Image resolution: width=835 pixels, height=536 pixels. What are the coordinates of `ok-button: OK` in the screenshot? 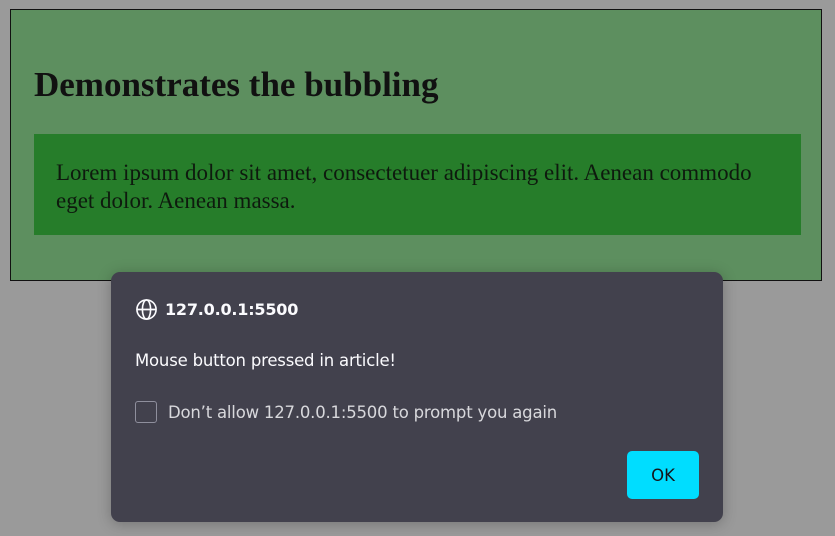 It's located at (663, 475).